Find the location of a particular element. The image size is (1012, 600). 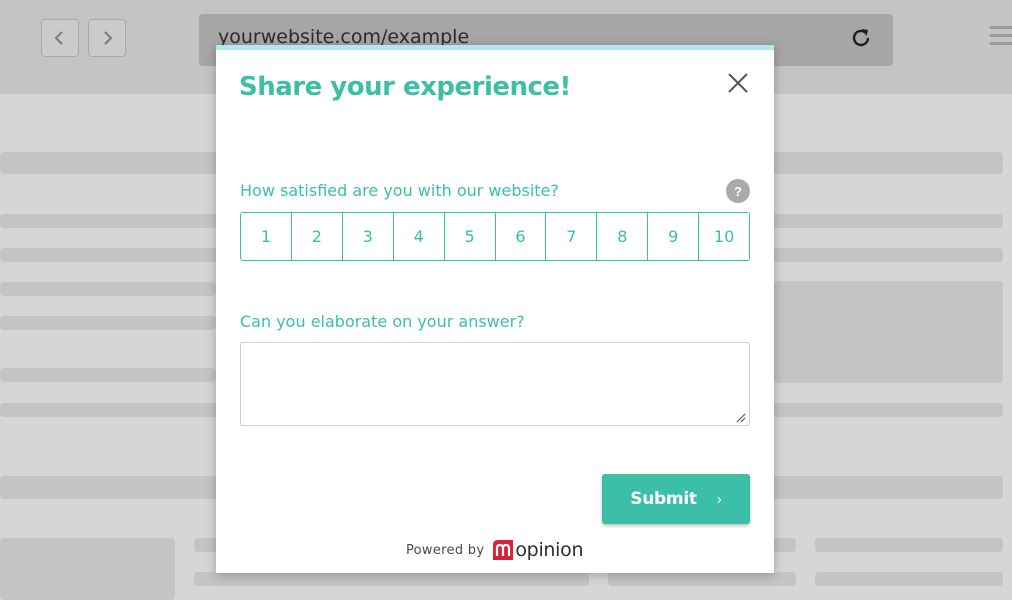

submit-label: Submit is located at coordinates (663, 499).